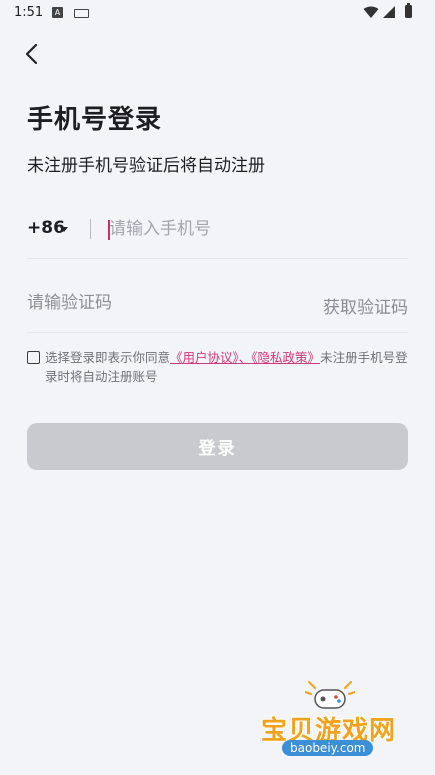  I want to click on user-agreement-link: 《用户协议》, so click(204, 357).